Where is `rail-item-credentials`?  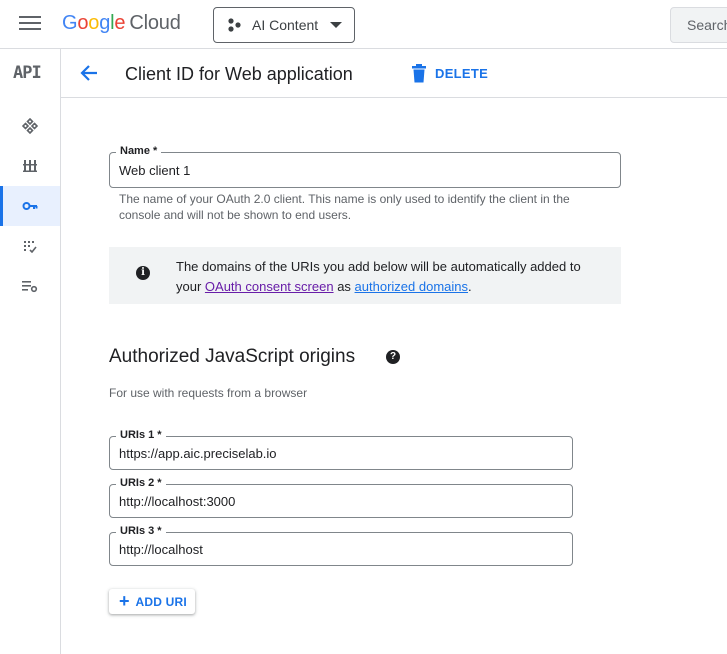
rail-item-credentials is located at coordinates (30, 206).